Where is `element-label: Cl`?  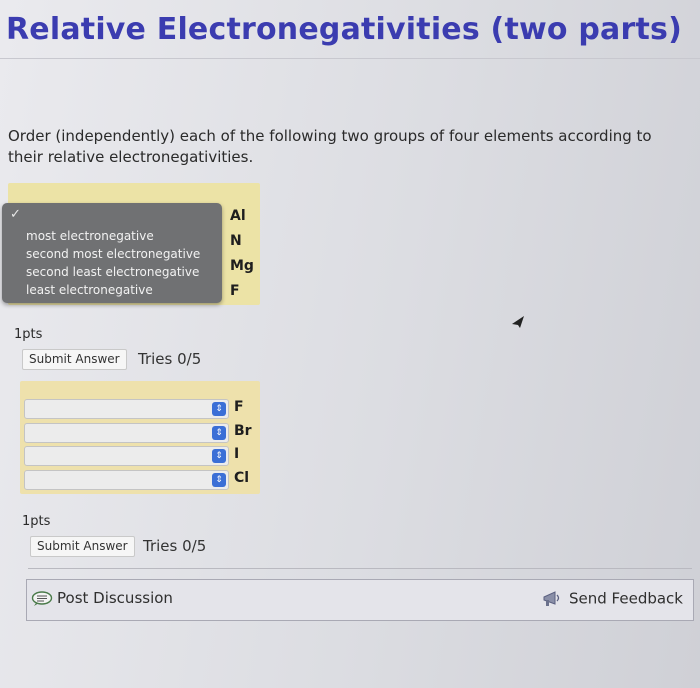 element-label: Cl is located at coordinates (242, 478).